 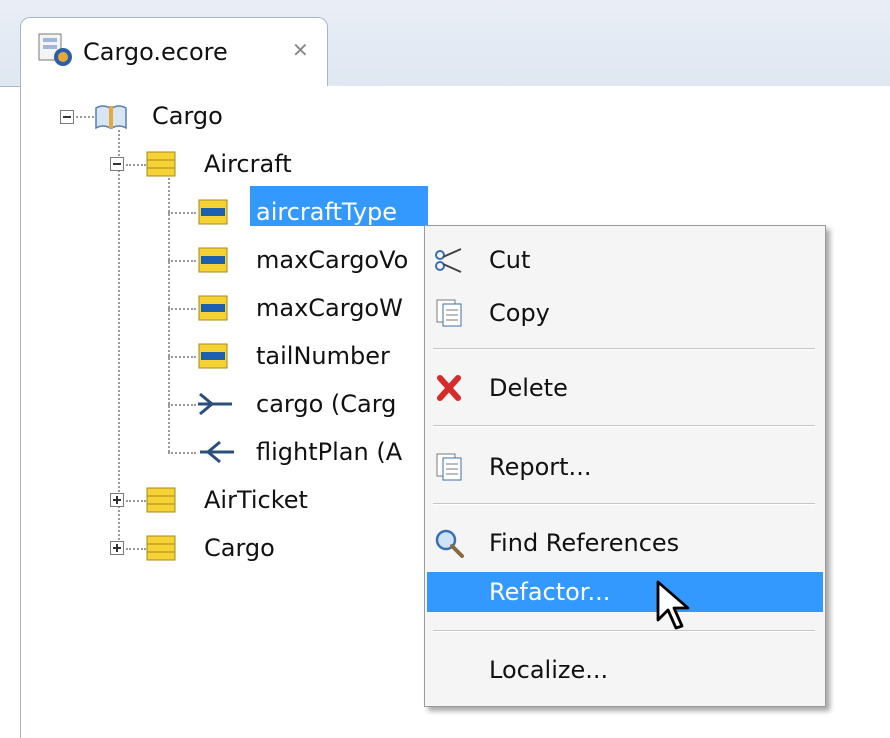 I want to click on menu-item-label: Copy, so click(x=519, y=313).